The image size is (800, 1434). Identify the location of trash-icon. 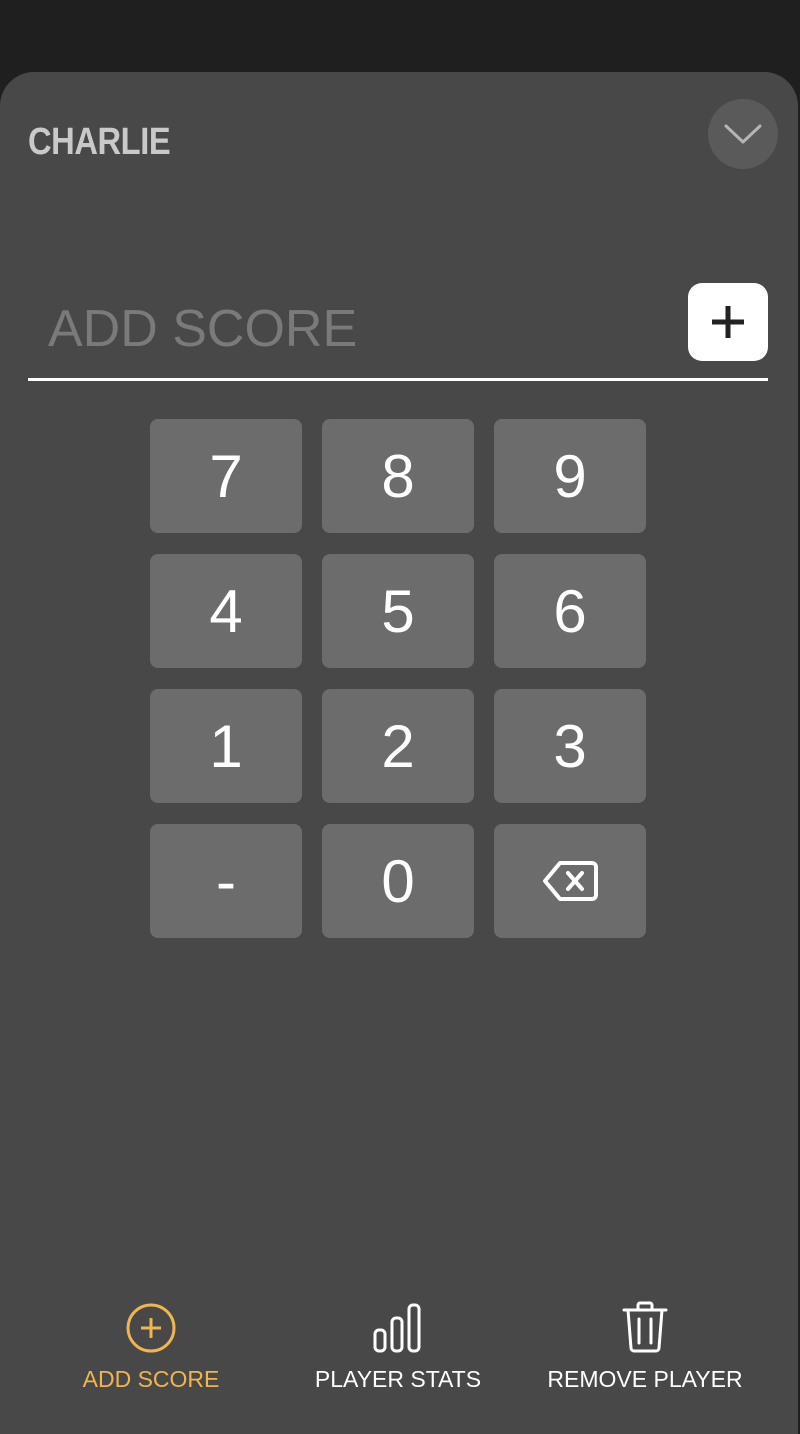
(645, 1327).